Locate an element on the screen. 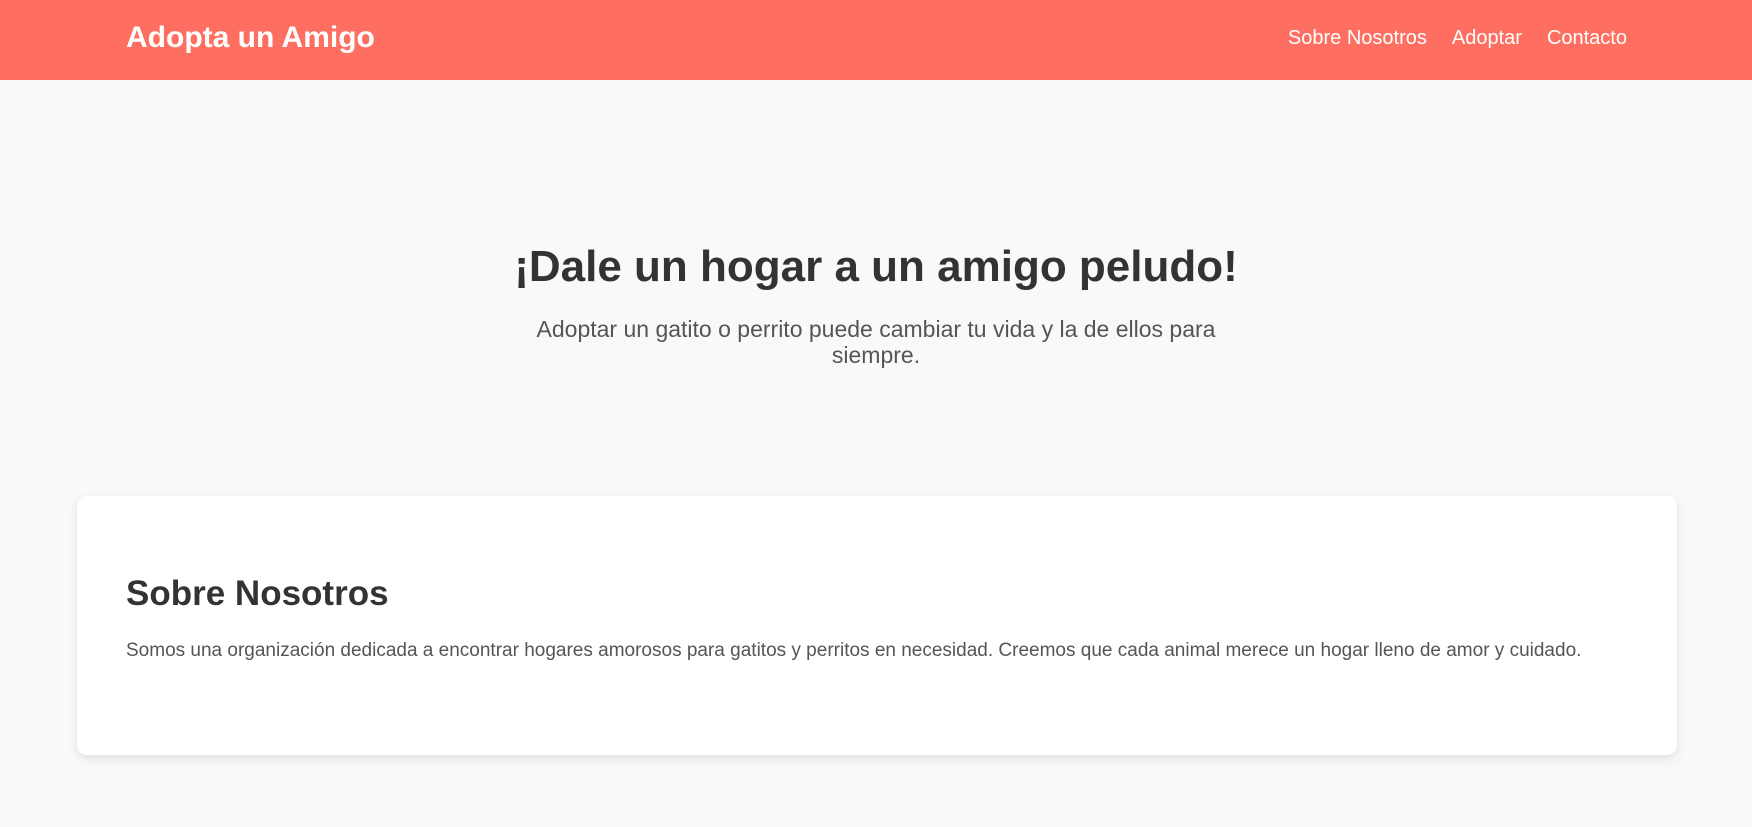 The image size is (1752, 827). nav-link-sobre-nosotros: Sobre Nosotros is located at coordinates (1357, 38).